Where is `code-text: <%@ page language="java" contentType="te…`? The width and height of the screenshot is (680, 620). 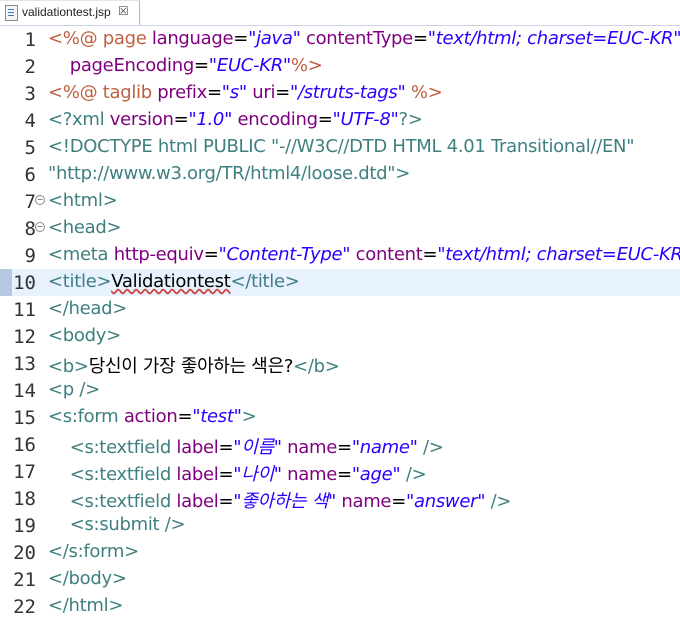 code-text: <%@ page language="java" contentType="te… is located at coordinates (364, 38).